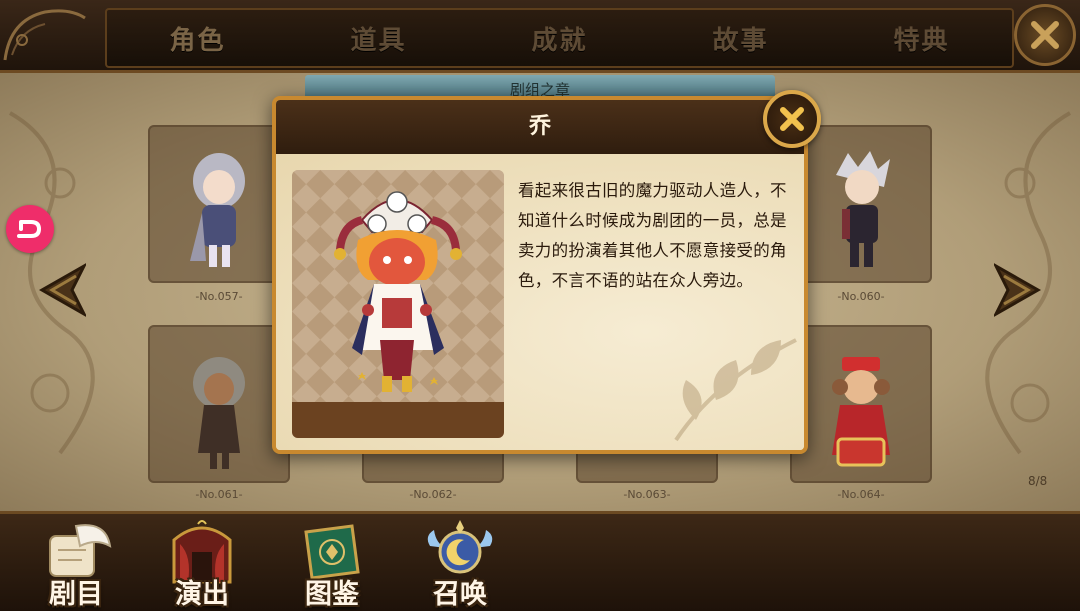 Image resolution: width=1080 pixels, height=611 pixels. What do you see at coordinates (861, 494) in the screenshot?
I see `card-number: -No.064-` at bounding box center [861, 494].